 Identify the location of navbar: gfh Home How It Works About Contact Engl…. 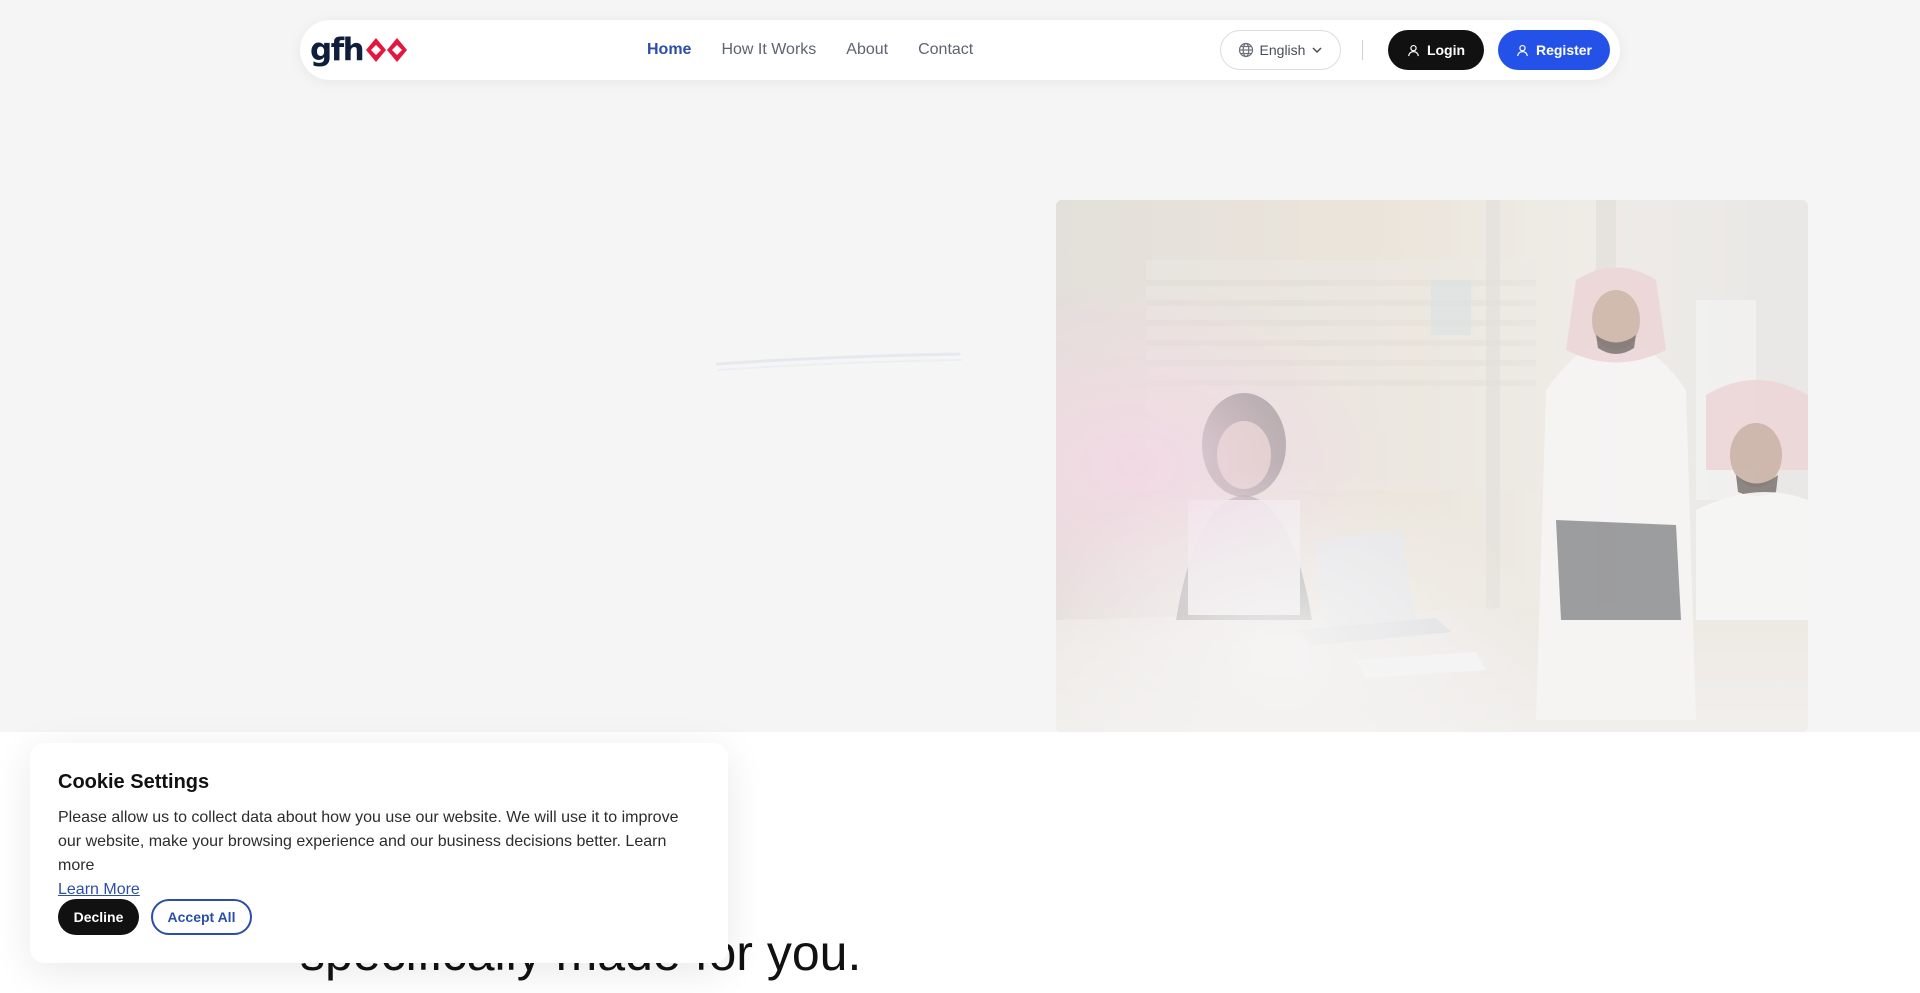
(960, 50).